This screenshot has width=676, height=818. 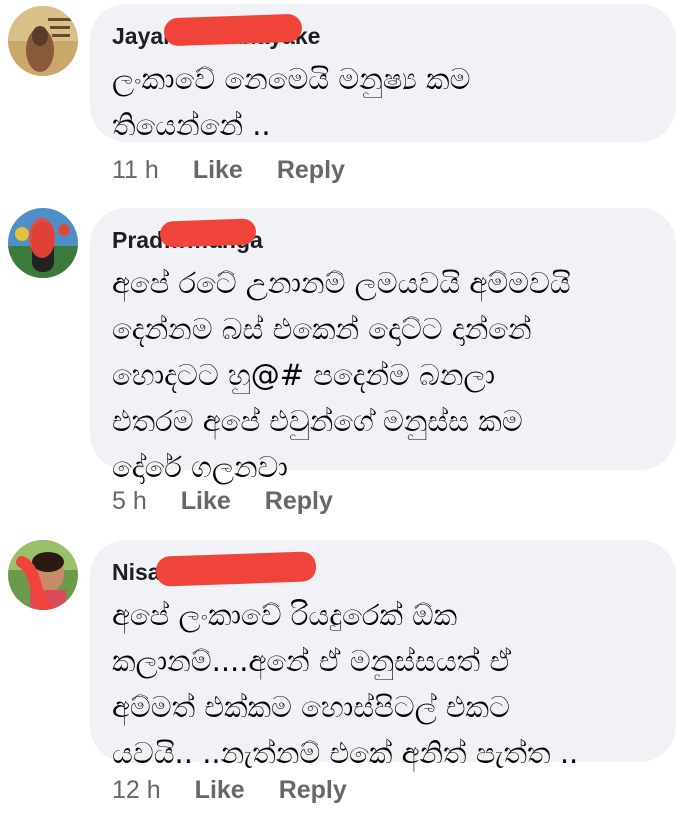 I want to click on comment-author: Prad……anga, so click(x=187, y=236).